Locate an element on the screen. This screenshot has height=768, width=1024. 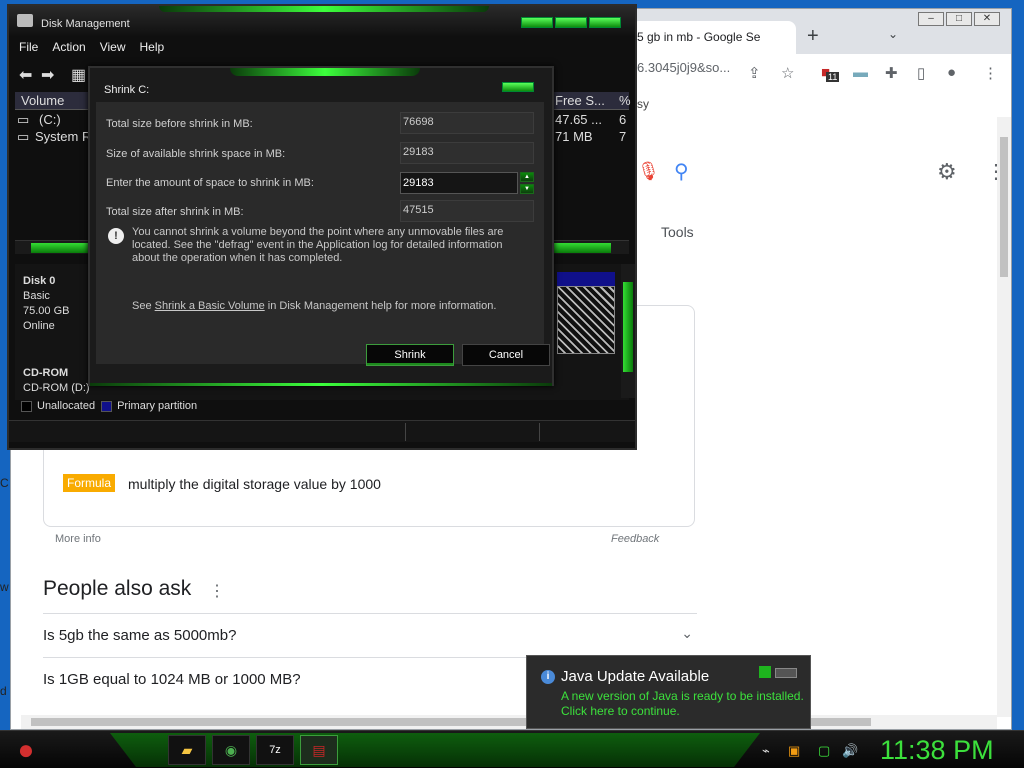
new-tab-button: + is located at coordinates (813, 36).